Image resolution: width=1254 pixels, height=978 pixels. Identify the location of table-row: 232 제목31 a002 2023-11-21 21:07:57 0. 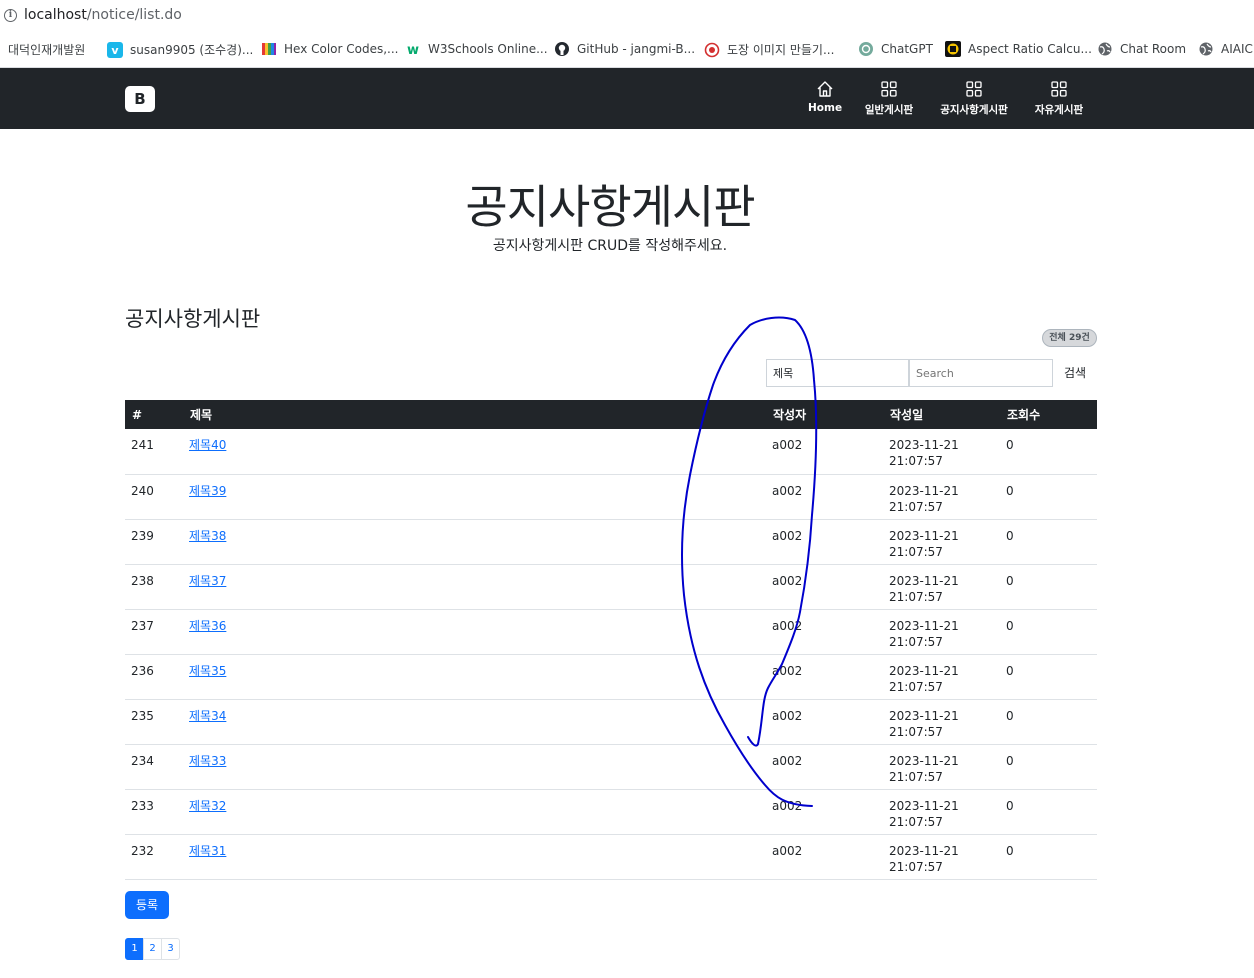
(611, 856).